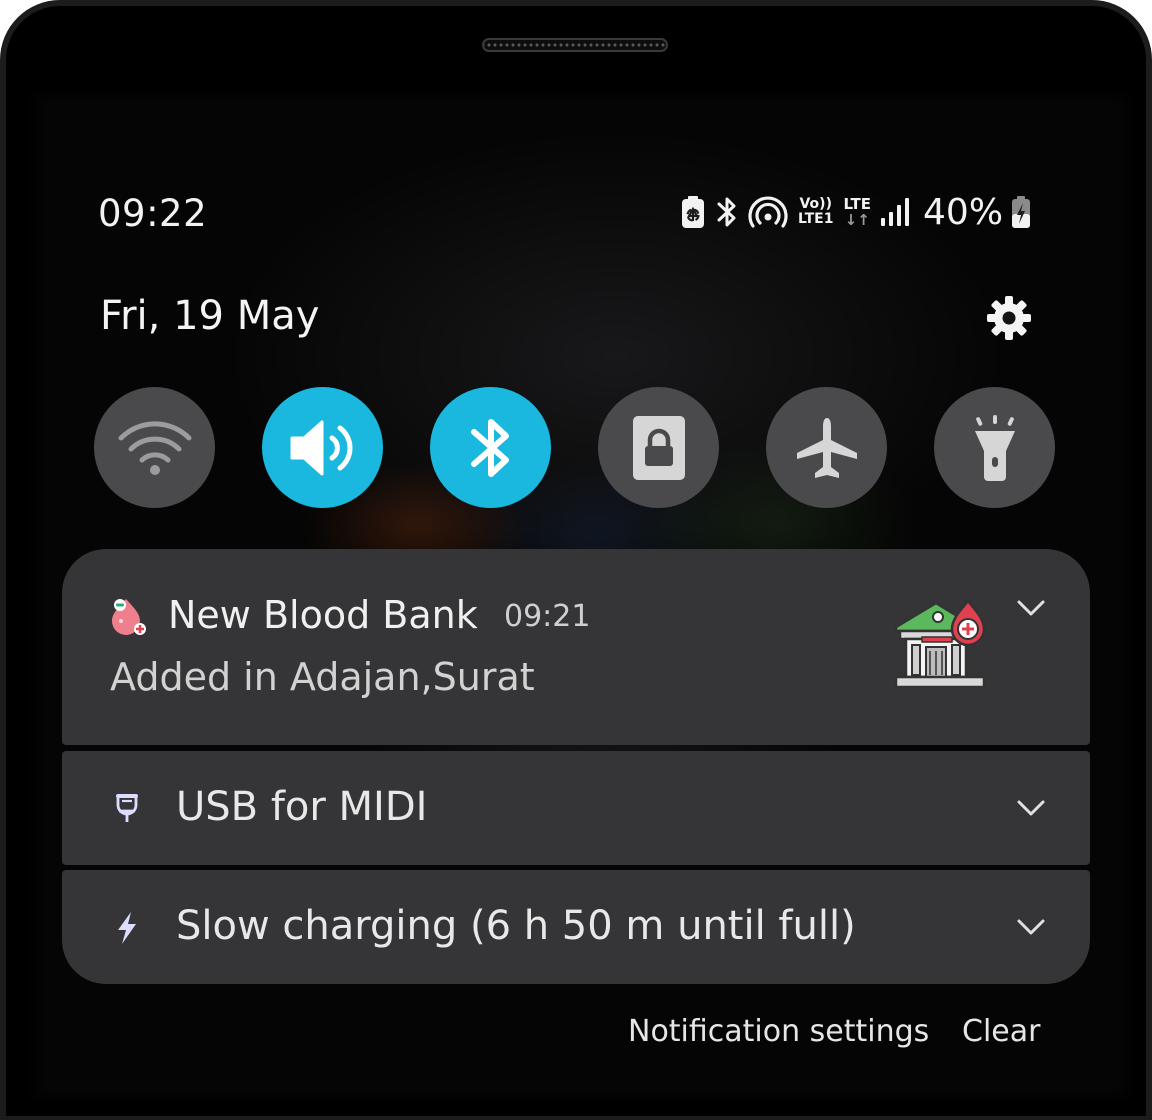 The width and height of the screenshot is (1152, 1120). I want to click on volte-icon: Vo)) LTE1, so click(815, 212).